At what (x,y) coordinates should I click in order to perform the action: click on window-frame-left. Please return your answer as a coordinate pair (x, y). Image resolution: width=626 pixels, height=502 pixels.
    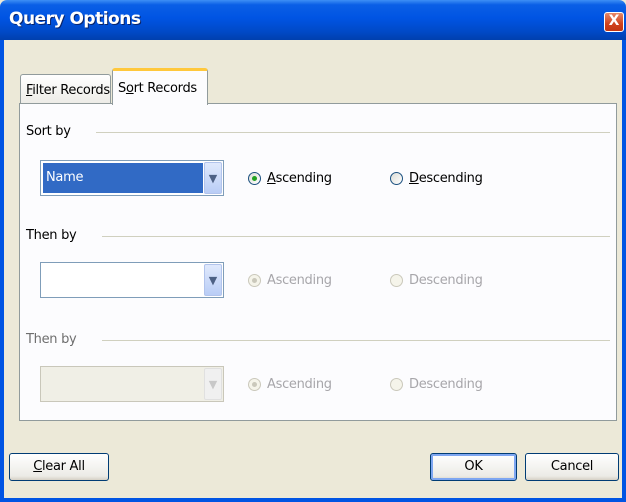
    Looking at the image, I should click on (2, 271).